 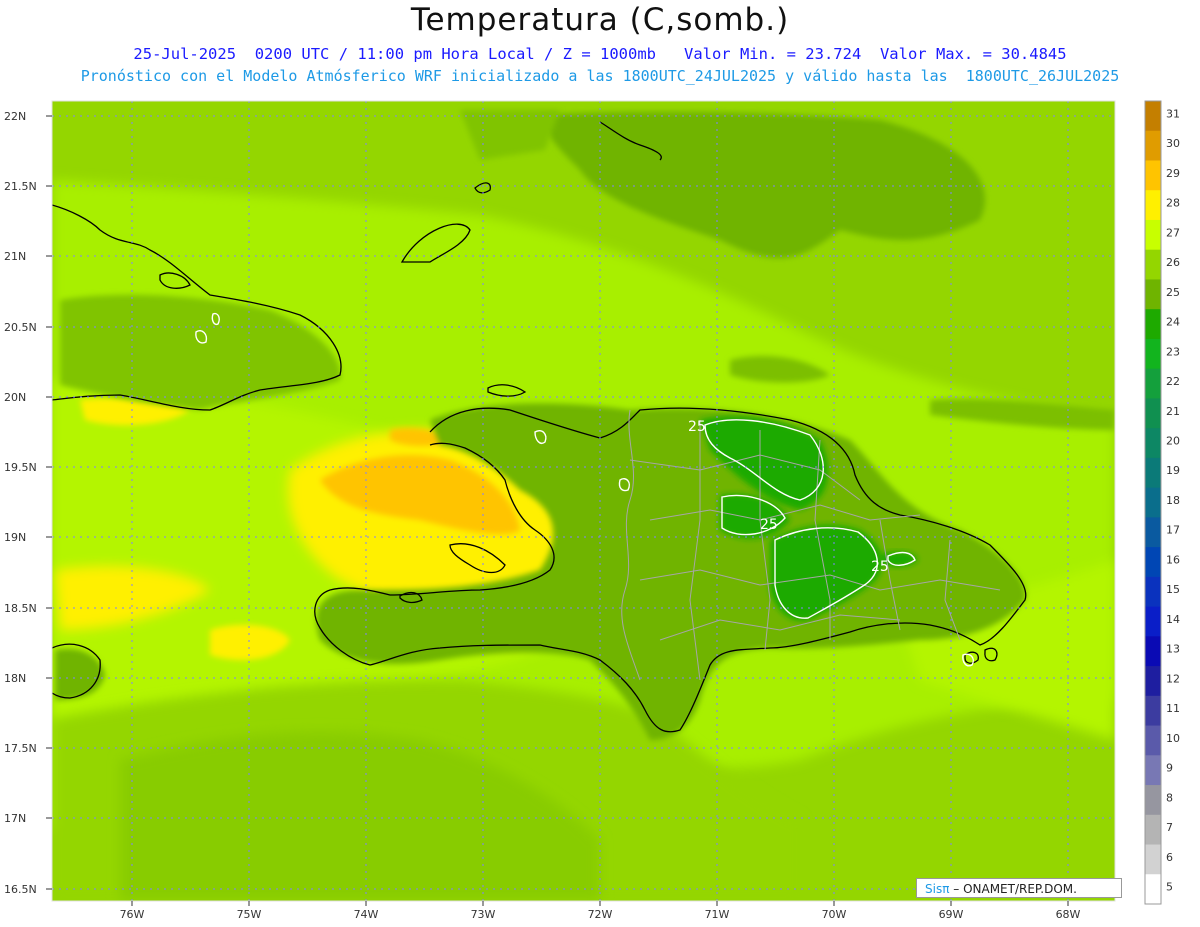 I want to click on colorbar-label: 5, so click(x=1169, y=887).